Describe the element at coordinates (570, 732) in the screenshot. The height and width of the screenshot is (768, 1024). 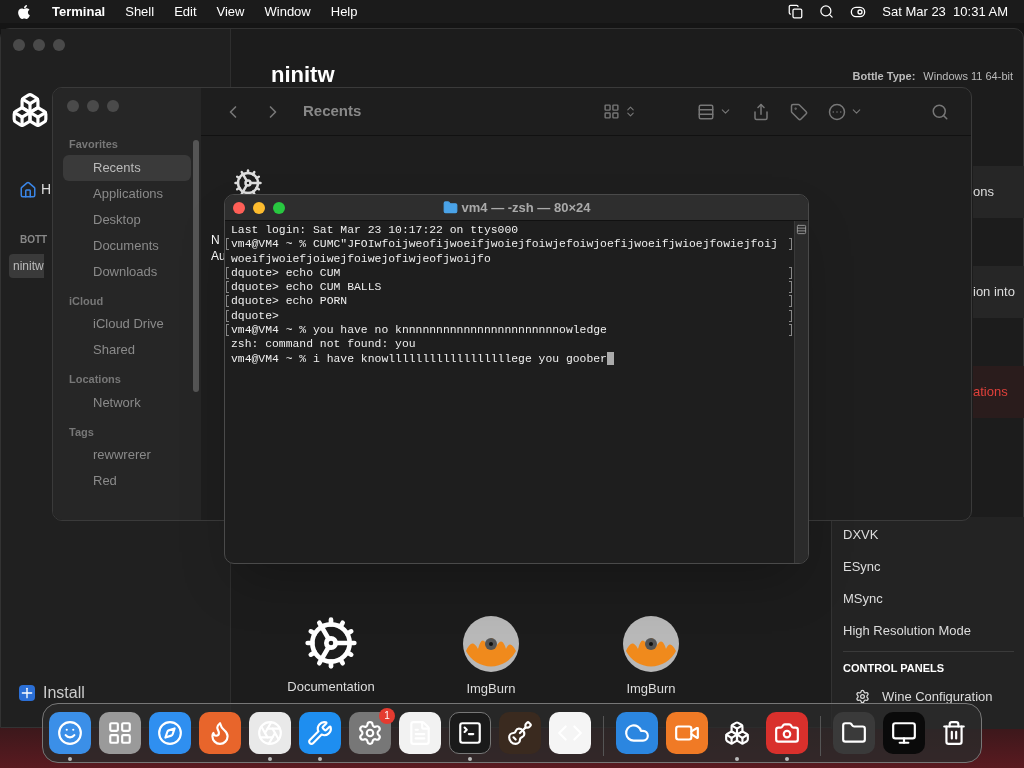
I see `code-icon` at that location.